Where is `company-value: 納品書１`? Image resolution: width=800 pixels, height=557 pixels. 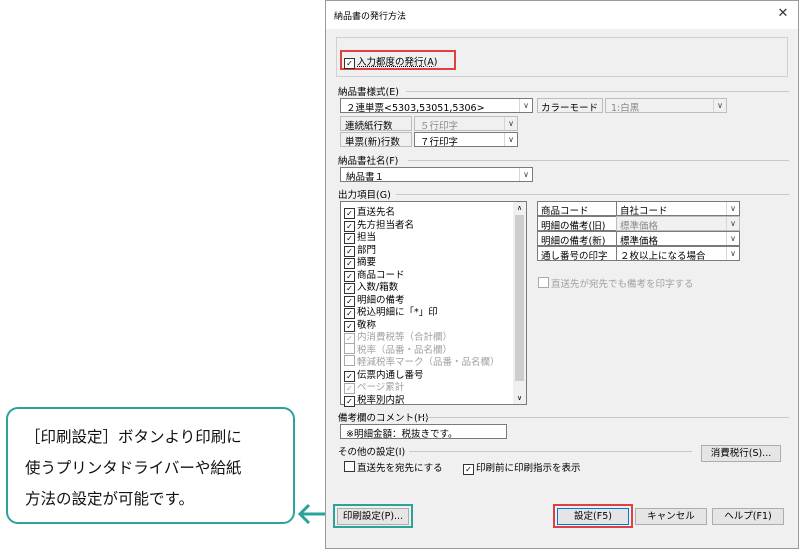 company-value: 納品書１ is located at coordinates (365, 177).